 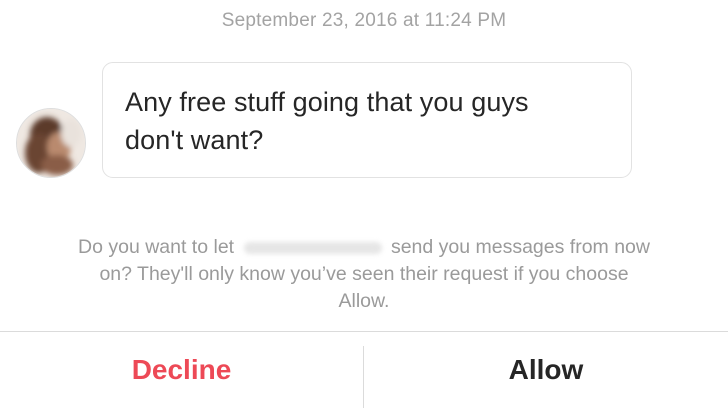 I want to click on decline-button: Decline, so click(x=181, y=370).